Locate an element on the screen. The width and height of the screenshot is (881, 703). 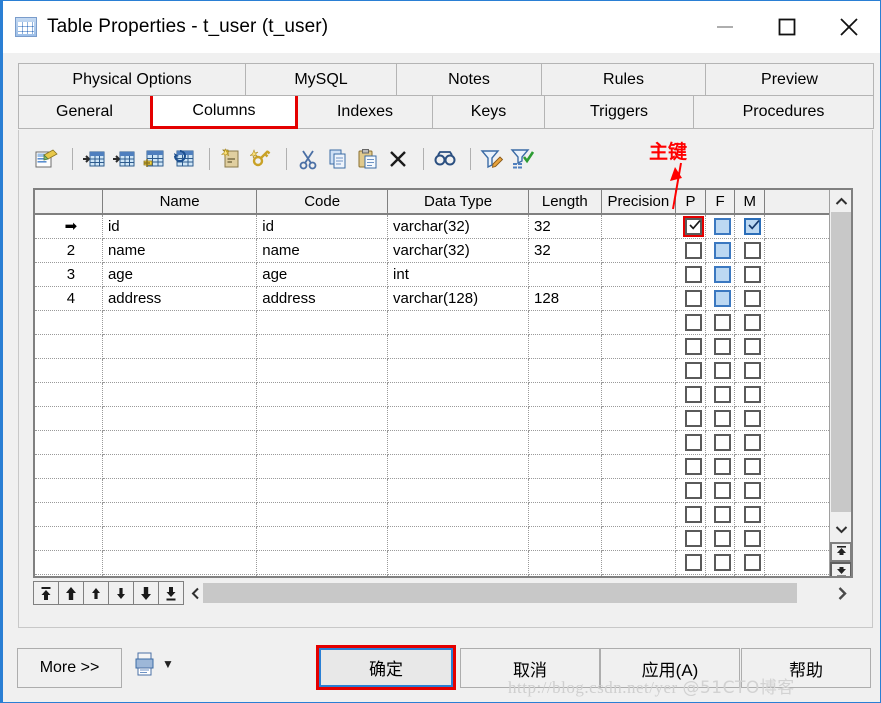
cell-code: address is located at coordinates (322, 298).